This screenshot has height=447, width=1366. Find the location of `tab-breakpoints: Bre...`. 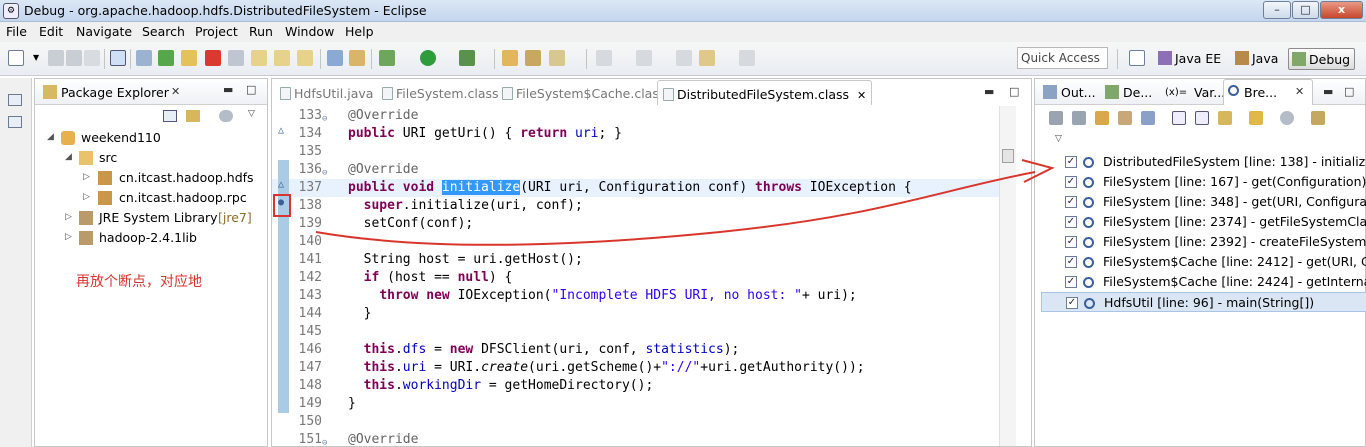

tab-breakpoints: Bre... is located at coordinates (1260, 92).